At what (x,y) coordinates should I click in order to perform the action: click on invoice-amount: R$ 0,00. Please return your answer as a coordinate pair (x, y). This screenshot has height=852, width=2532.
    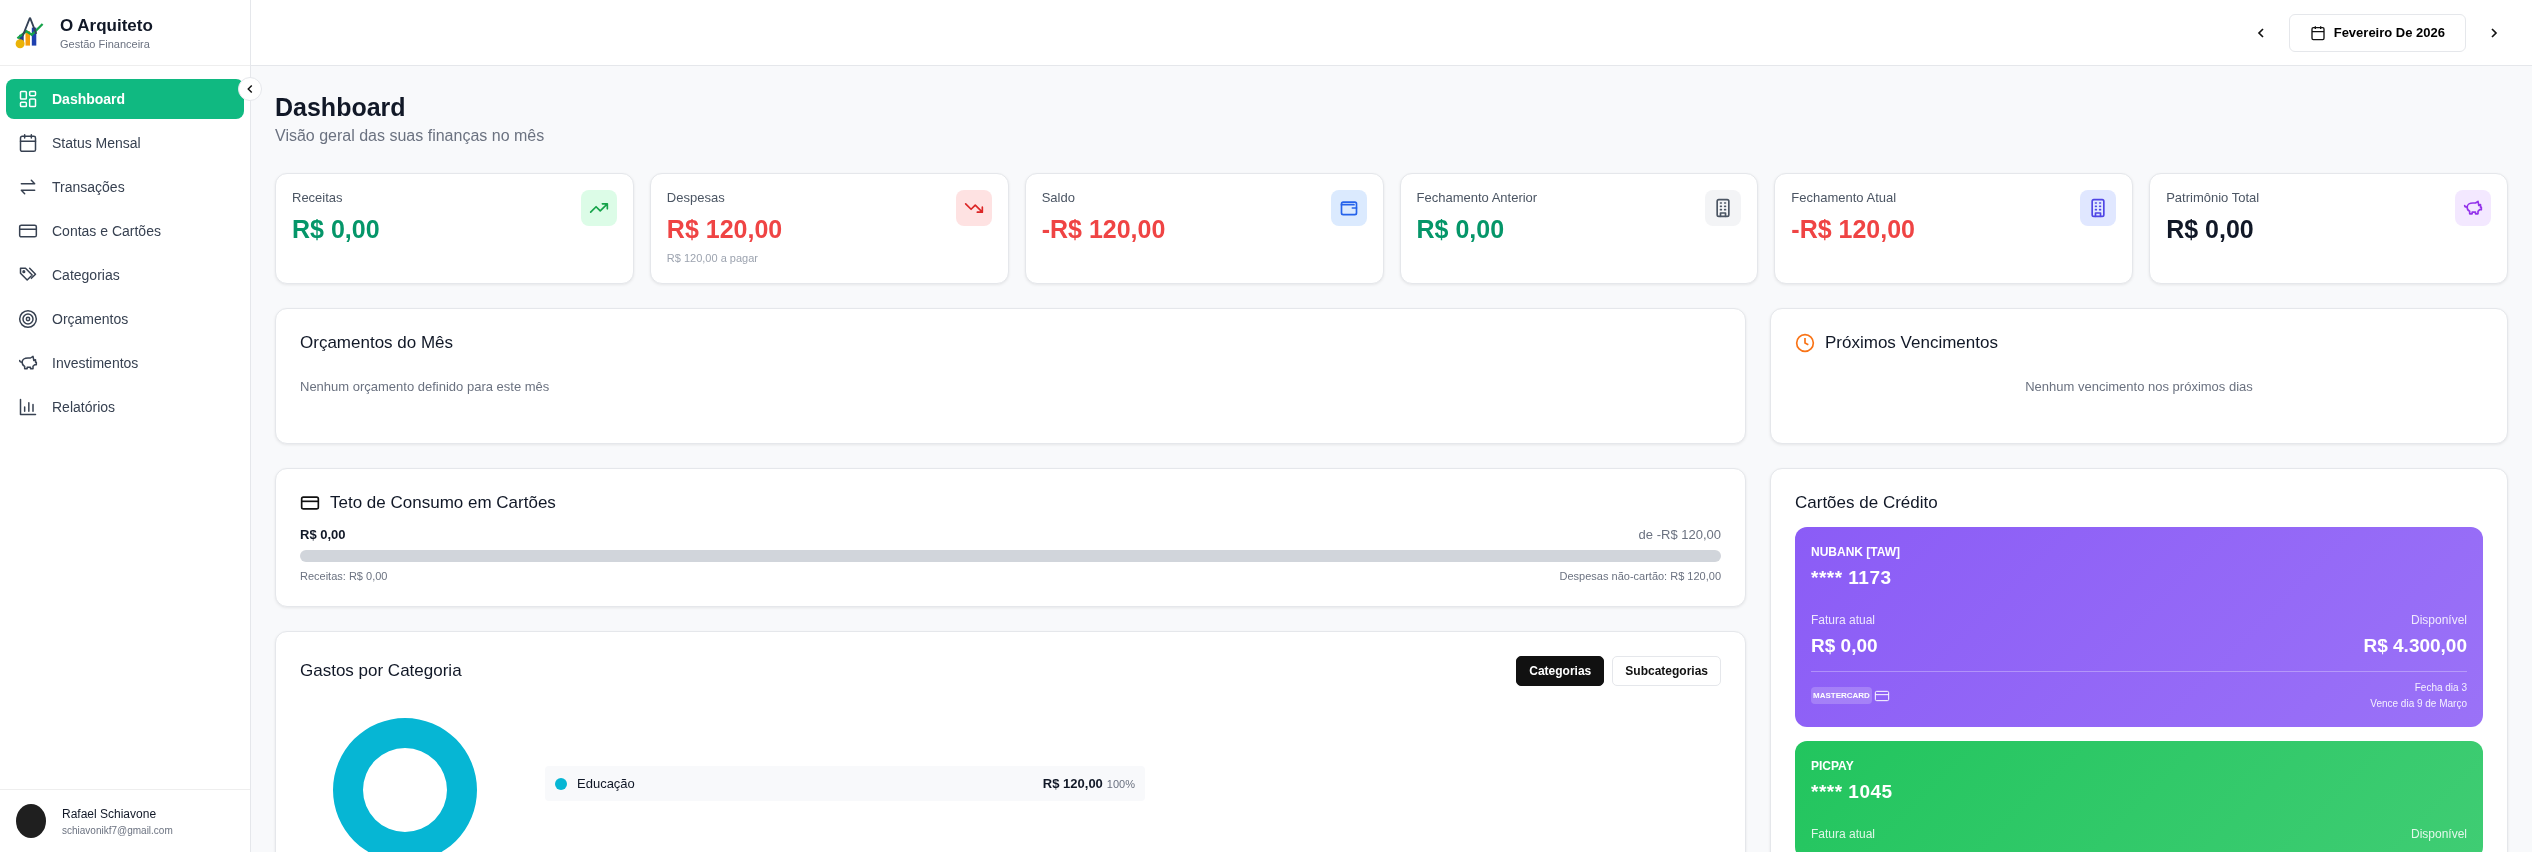
    Looking at the image, I should click on (1844, 646).